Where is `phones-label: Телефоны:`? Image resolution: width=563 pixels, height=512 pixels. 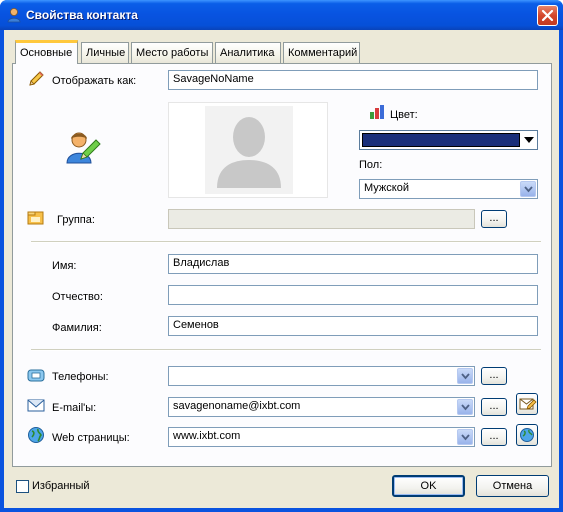 phones-label: Телефоны: is located at coordinates (80, 377).